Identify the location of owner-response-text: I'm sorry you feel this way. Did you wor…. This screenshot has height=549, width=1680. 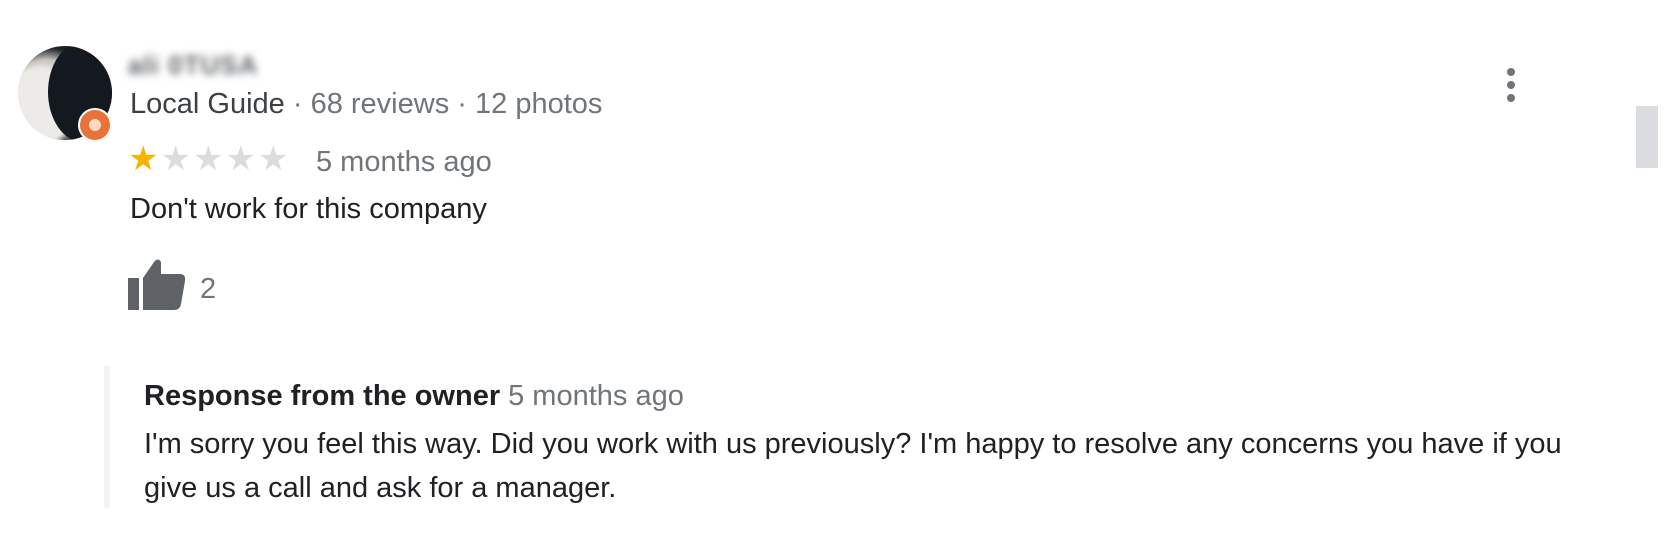
(853, 466).